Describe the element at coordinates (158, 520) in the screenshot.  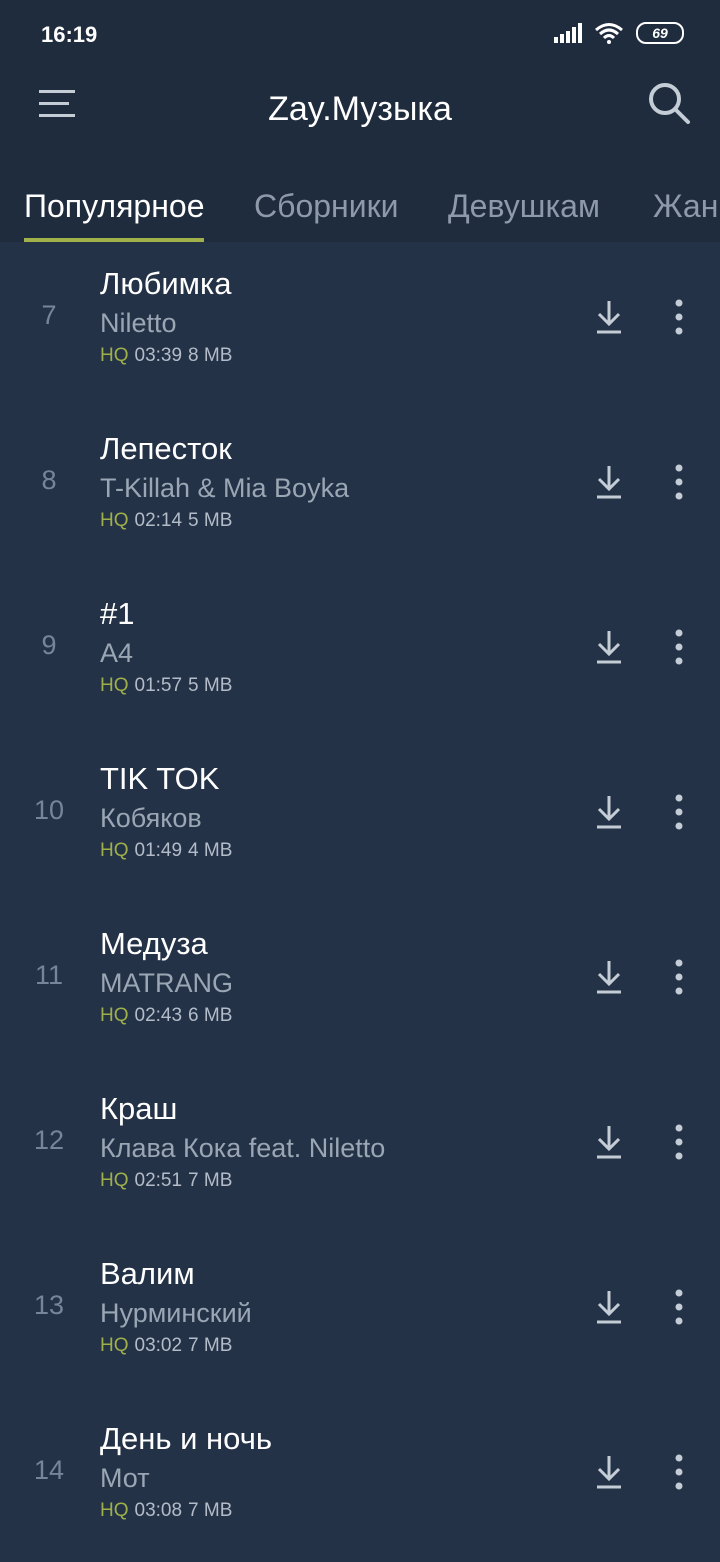
I see `track-duration: 02:14` at that location.